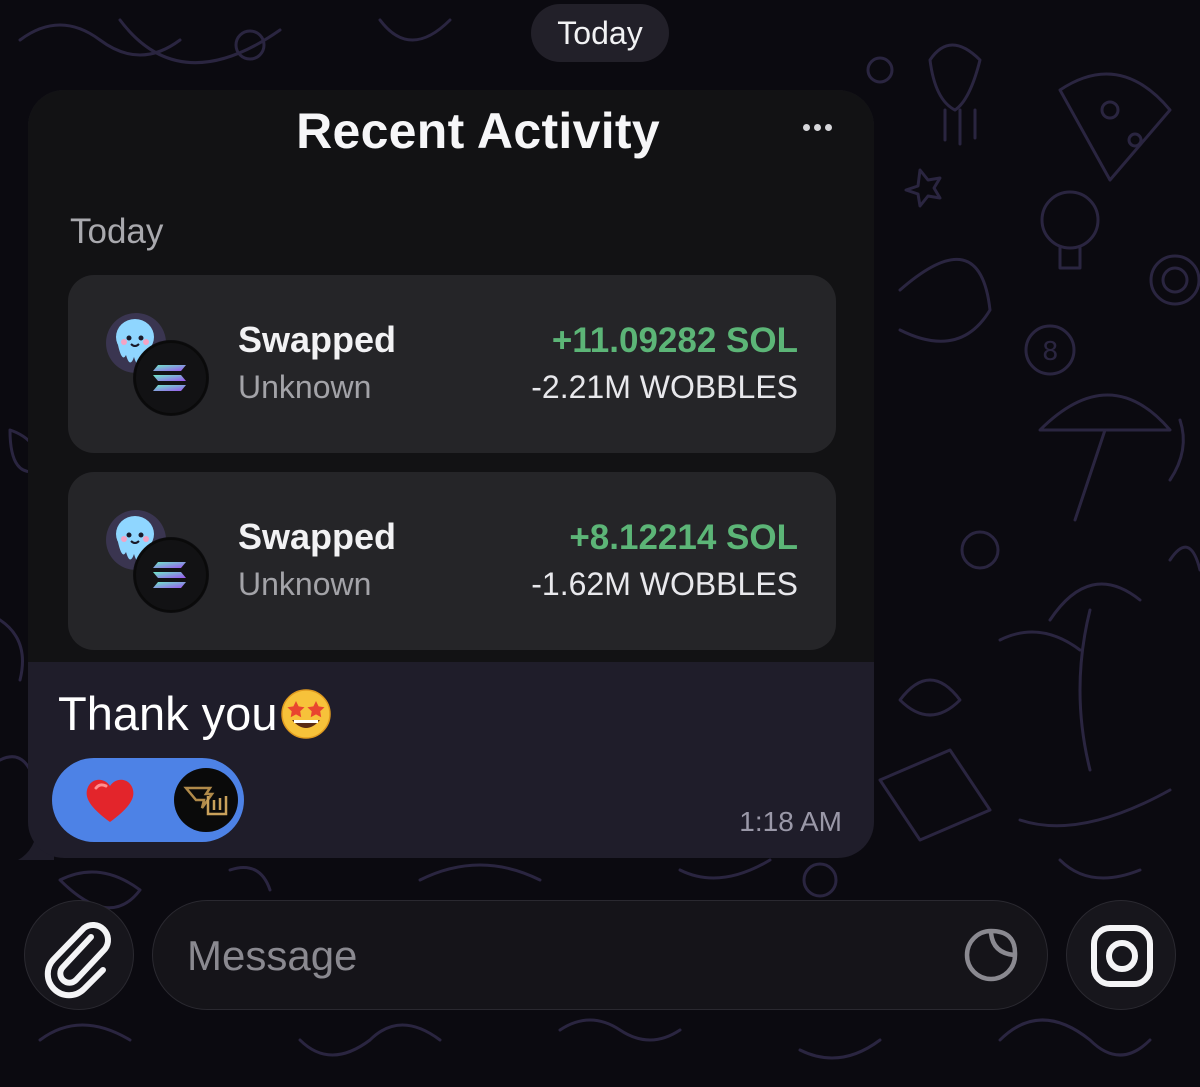 The image size is (1200, 1087). I want to click on heart-icon, so click(110, 800).